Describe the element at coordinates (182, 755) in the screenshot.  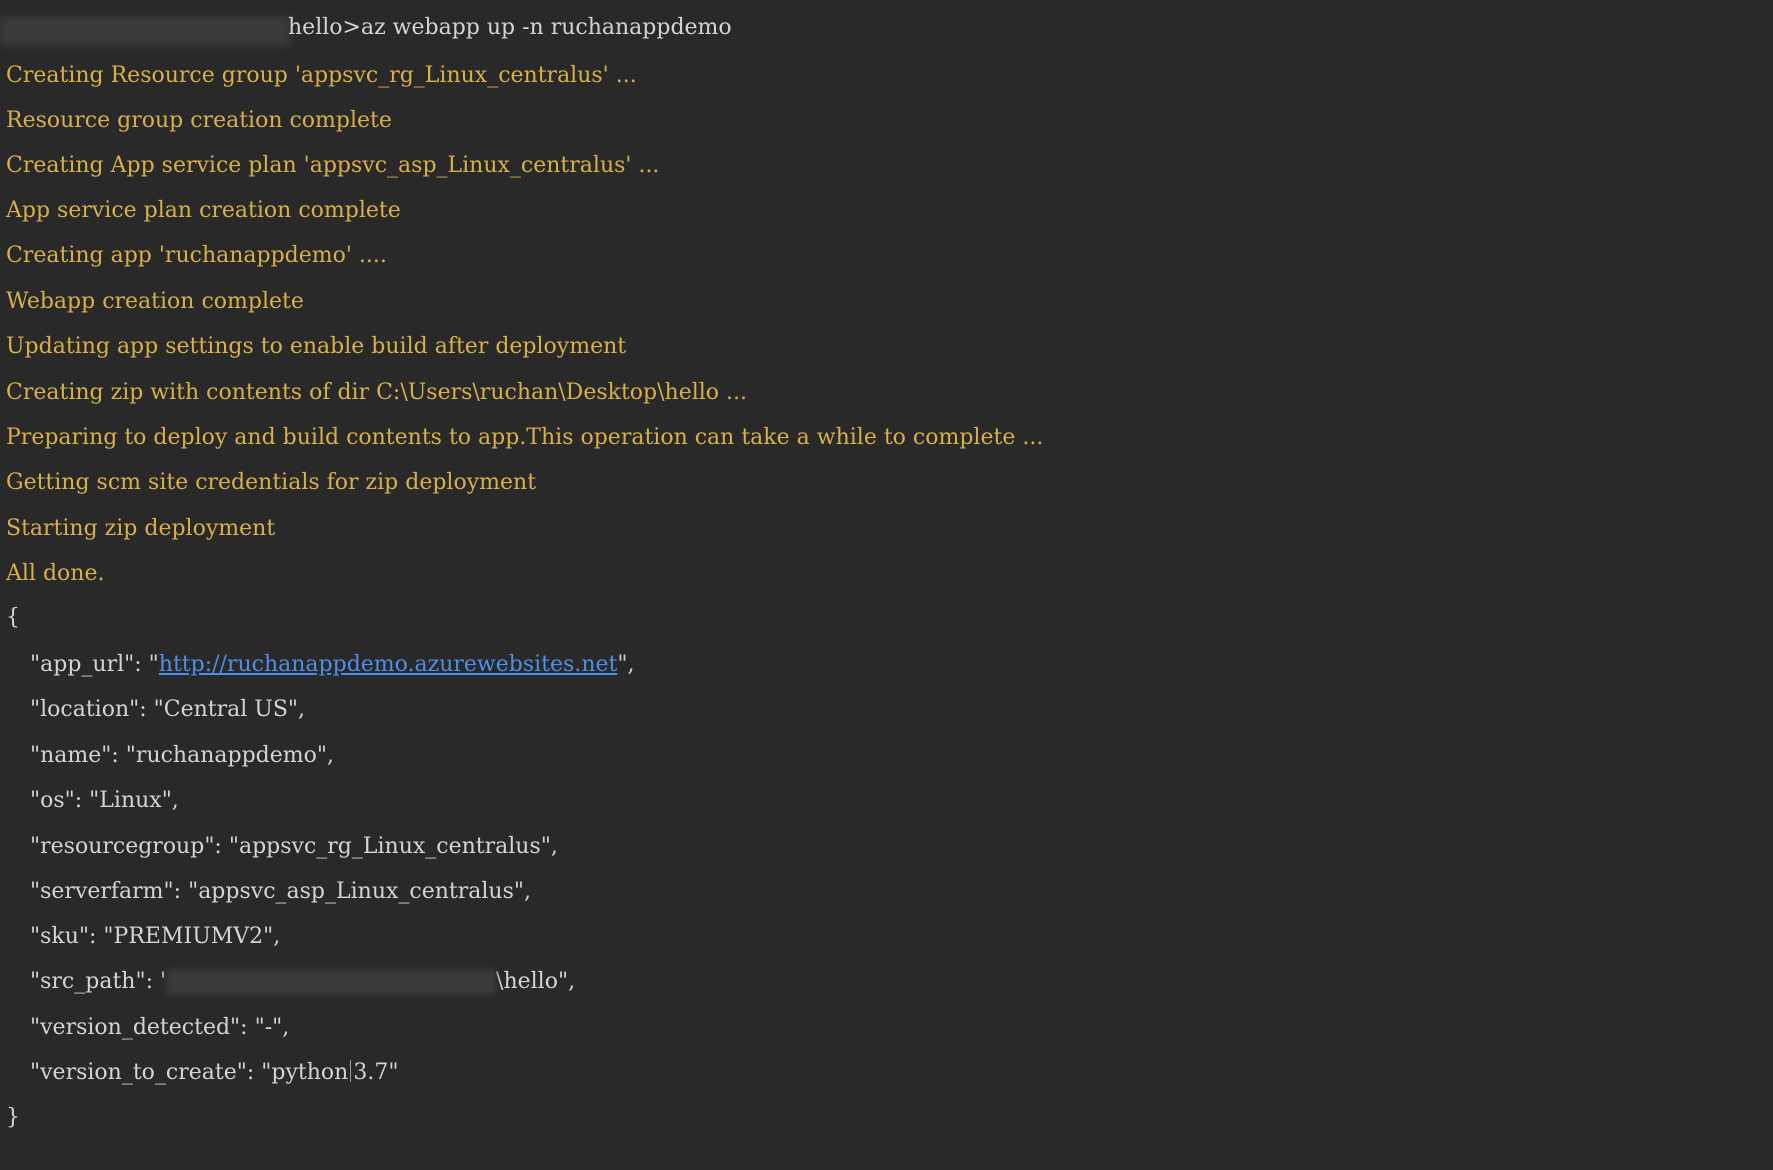
I see `json-name-line: "name": "ruchanappdemo",` at that location.